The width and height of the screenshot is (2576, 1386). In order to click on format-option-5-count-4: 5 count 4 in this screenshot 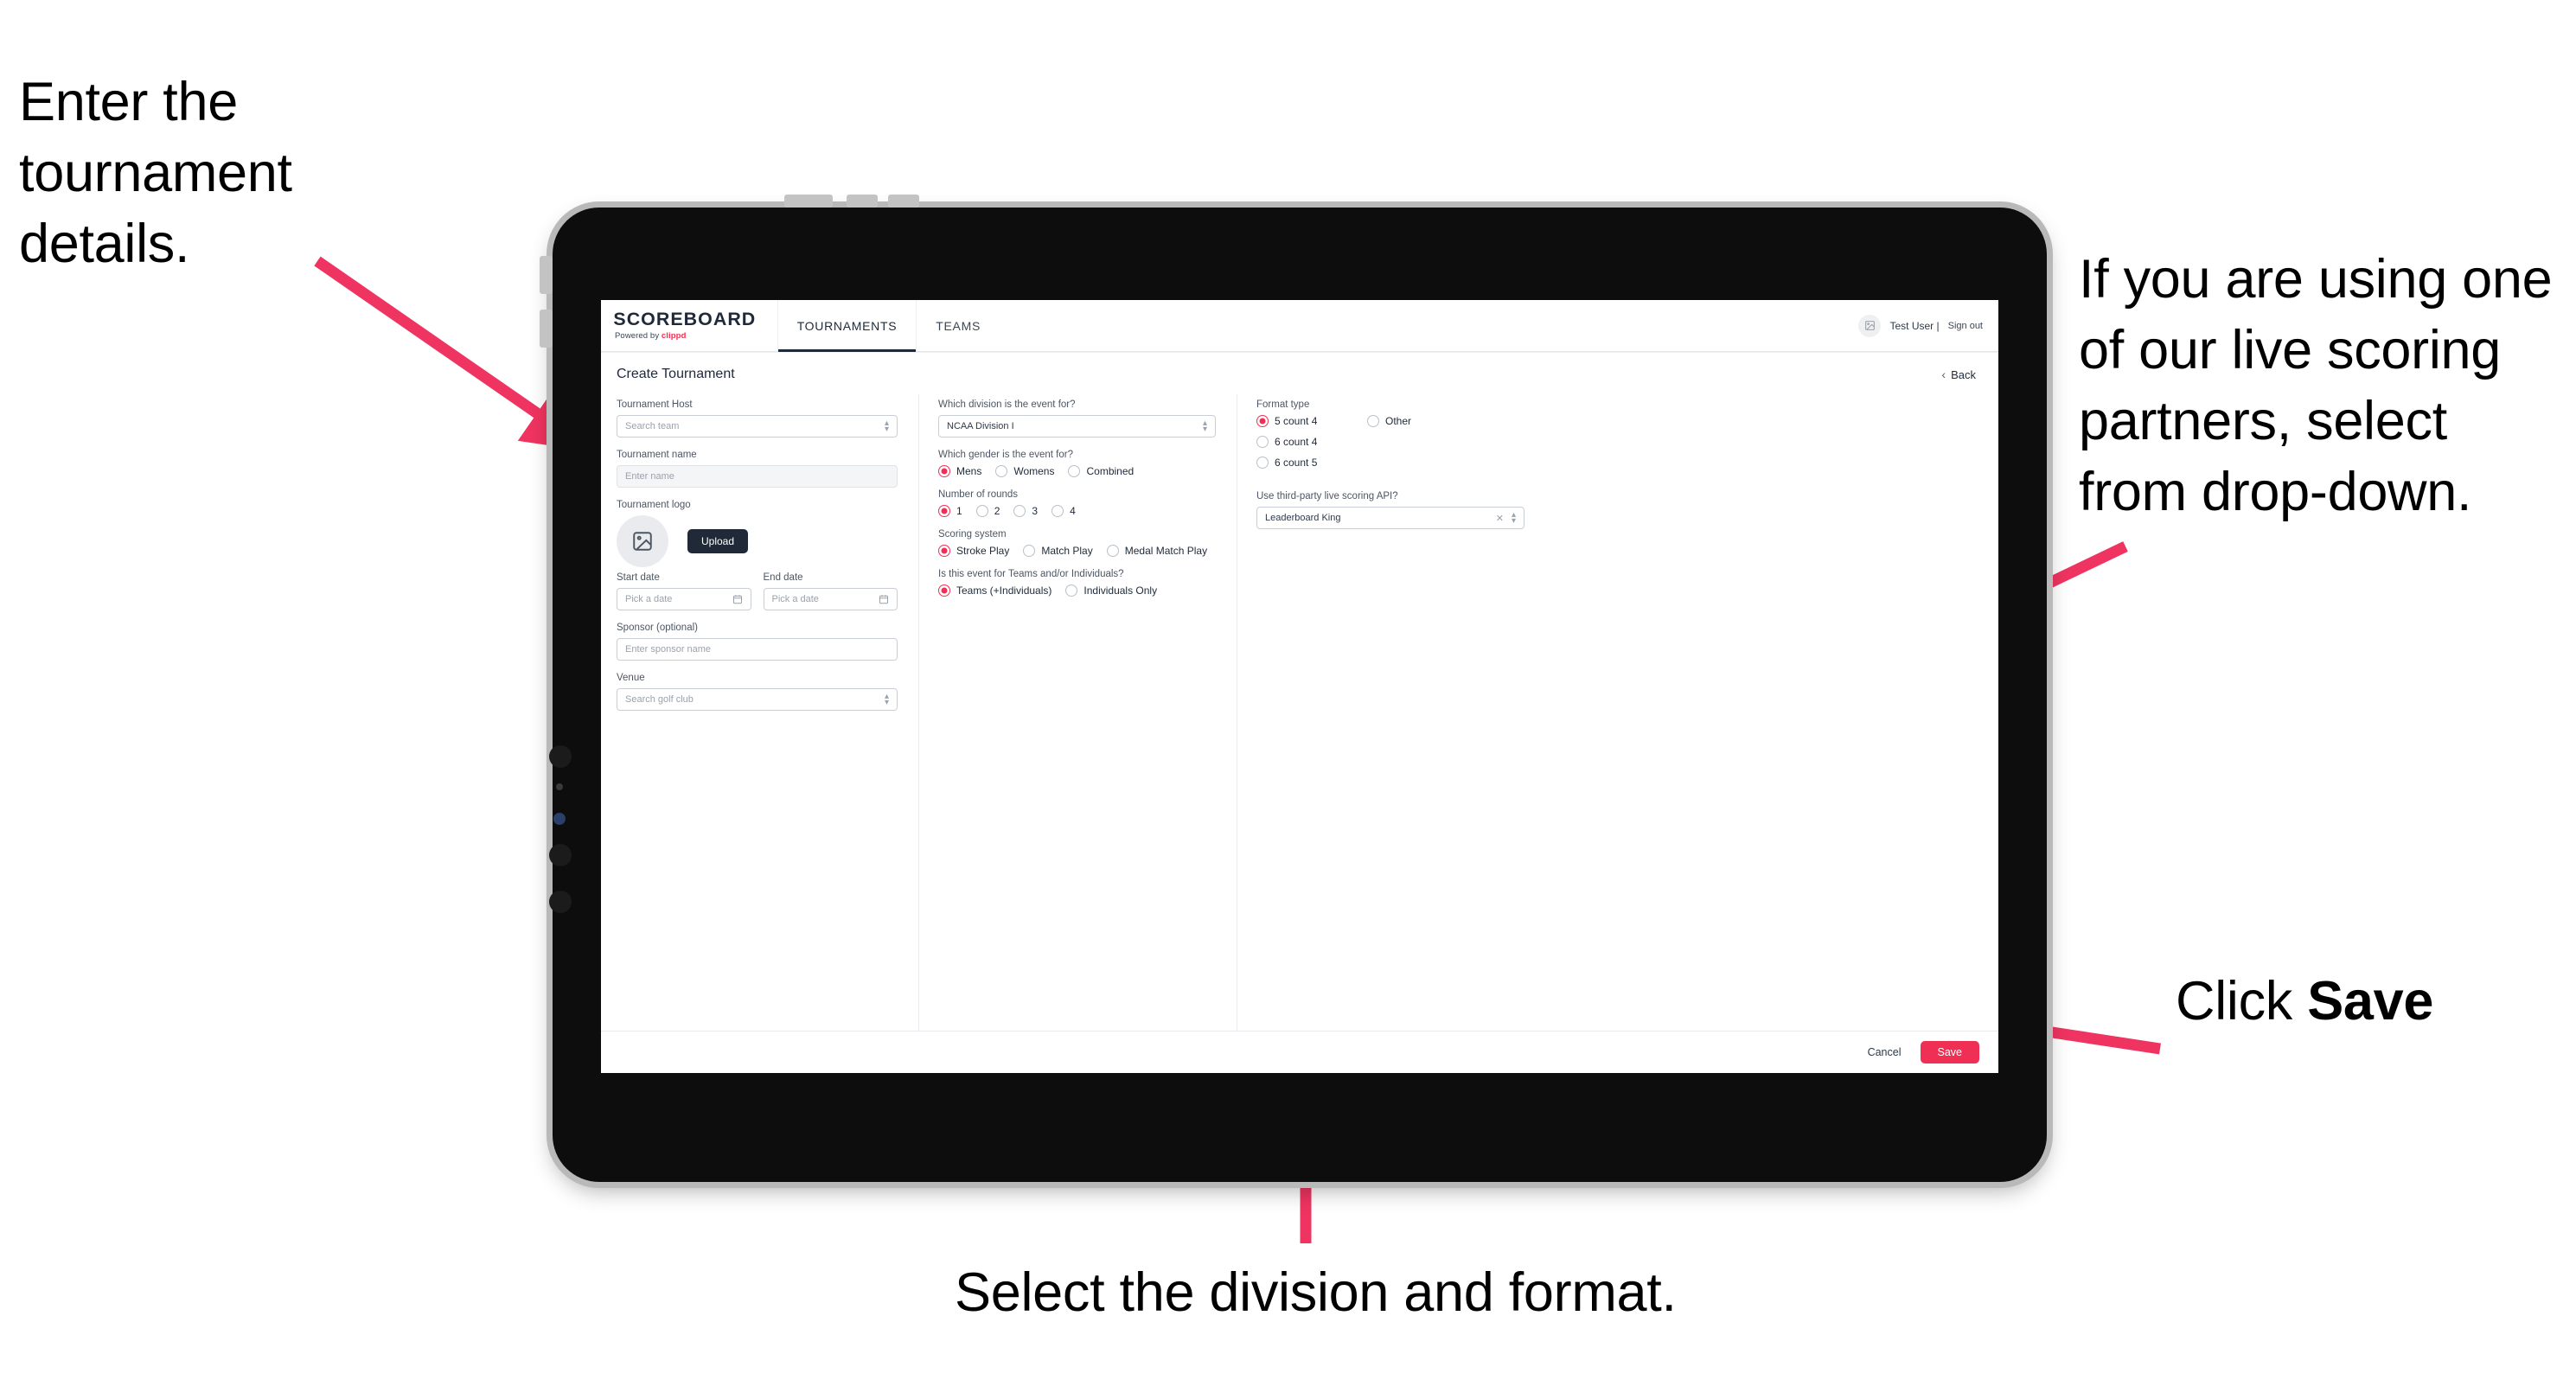, I will do `click(1312, 421)`.